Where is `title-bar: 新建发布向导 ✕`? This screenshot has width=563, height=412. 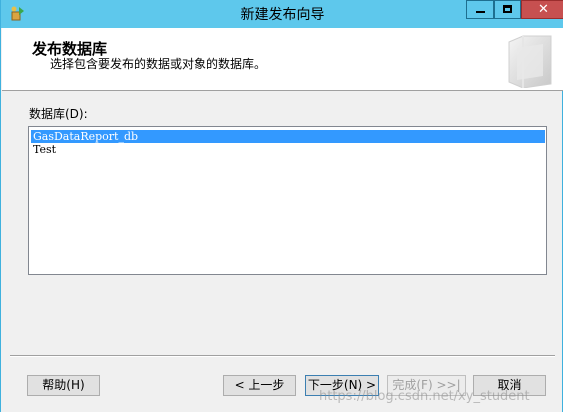 title-bar: 新建发布向导 ✕ is located at coordinates (282, 14).